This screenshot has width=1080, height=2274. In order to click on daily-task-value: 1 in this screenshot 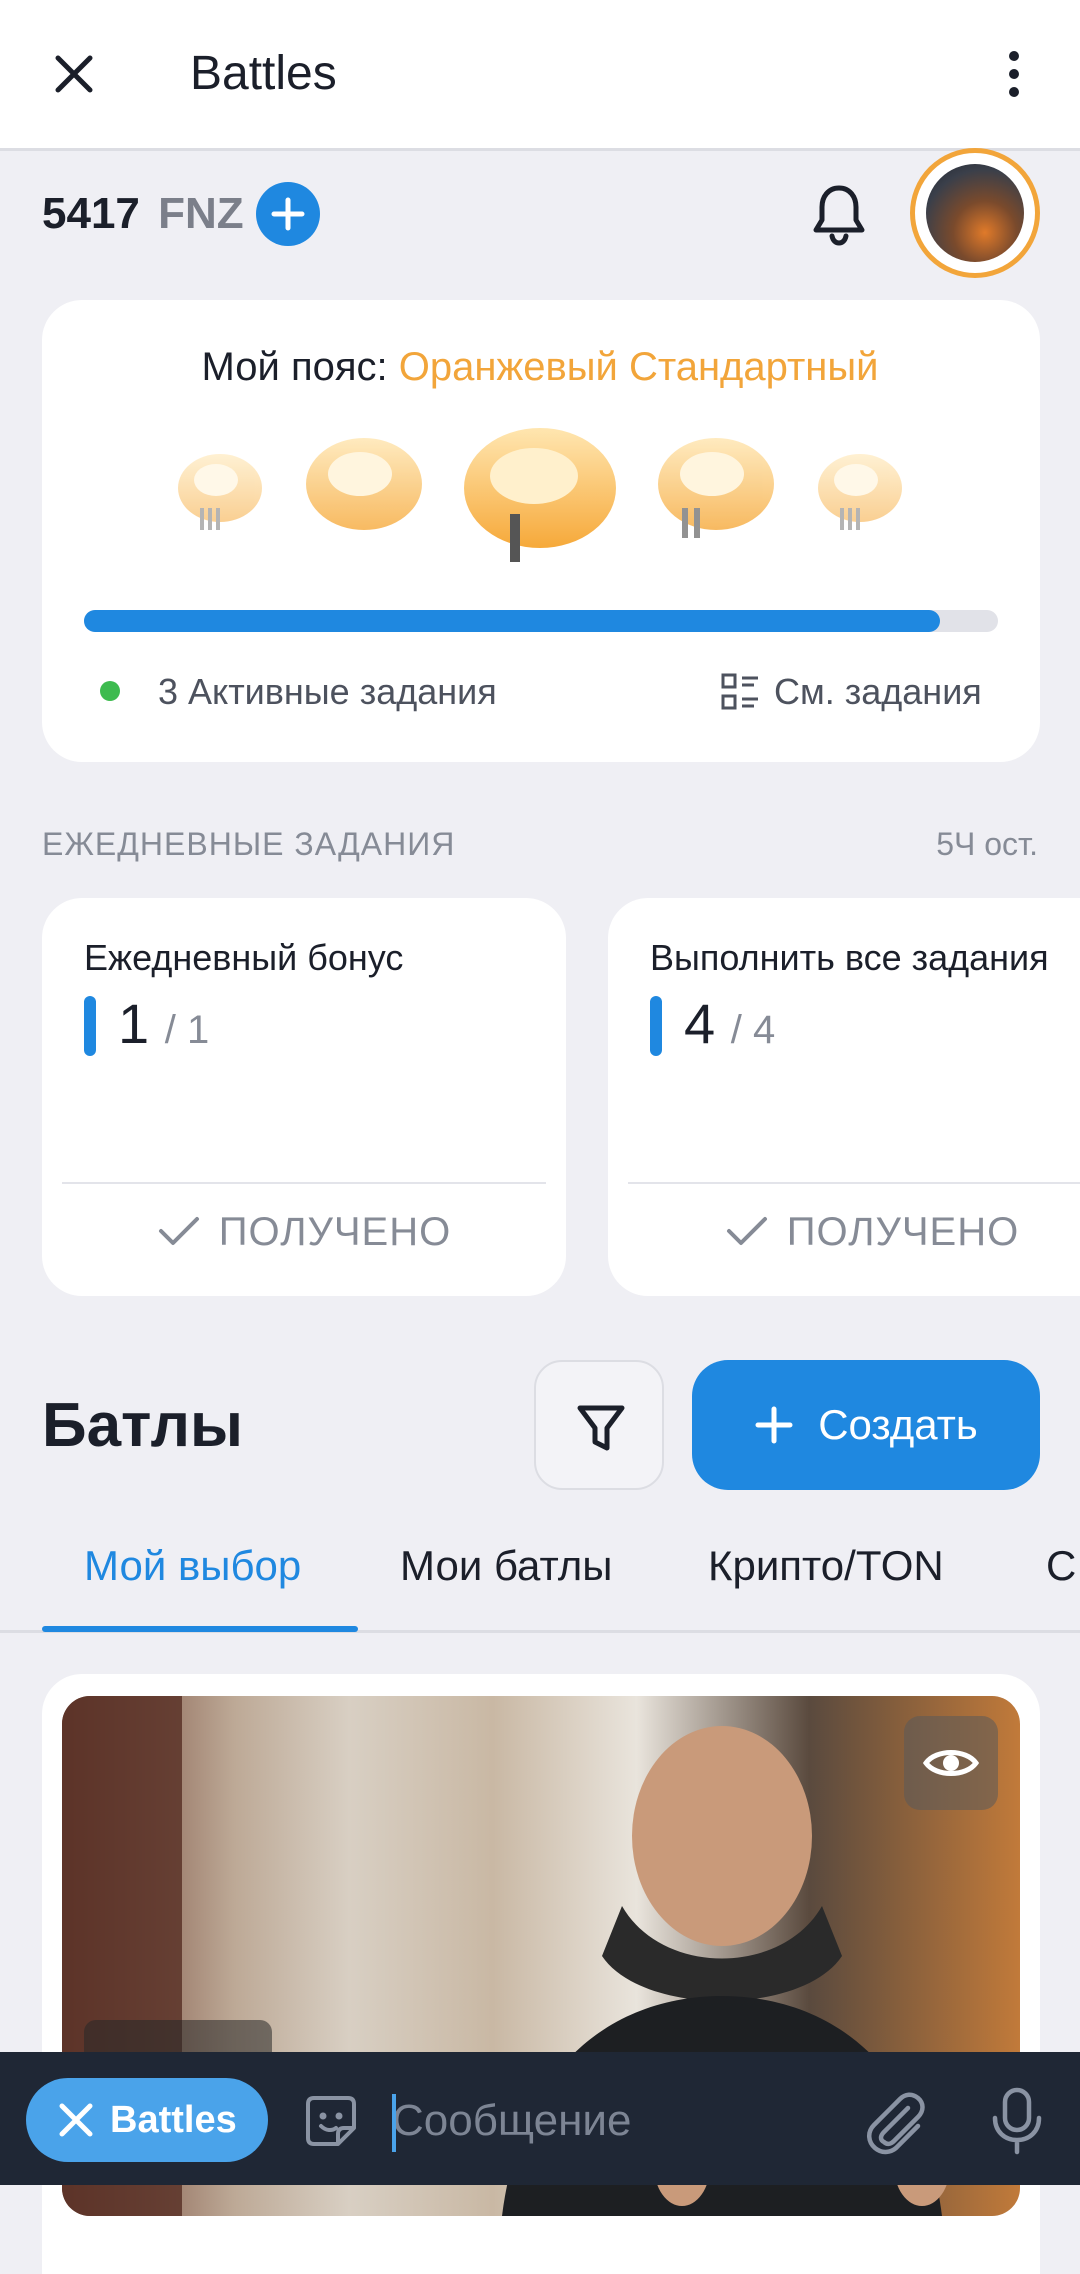, I will do `click(134, 1023)`.